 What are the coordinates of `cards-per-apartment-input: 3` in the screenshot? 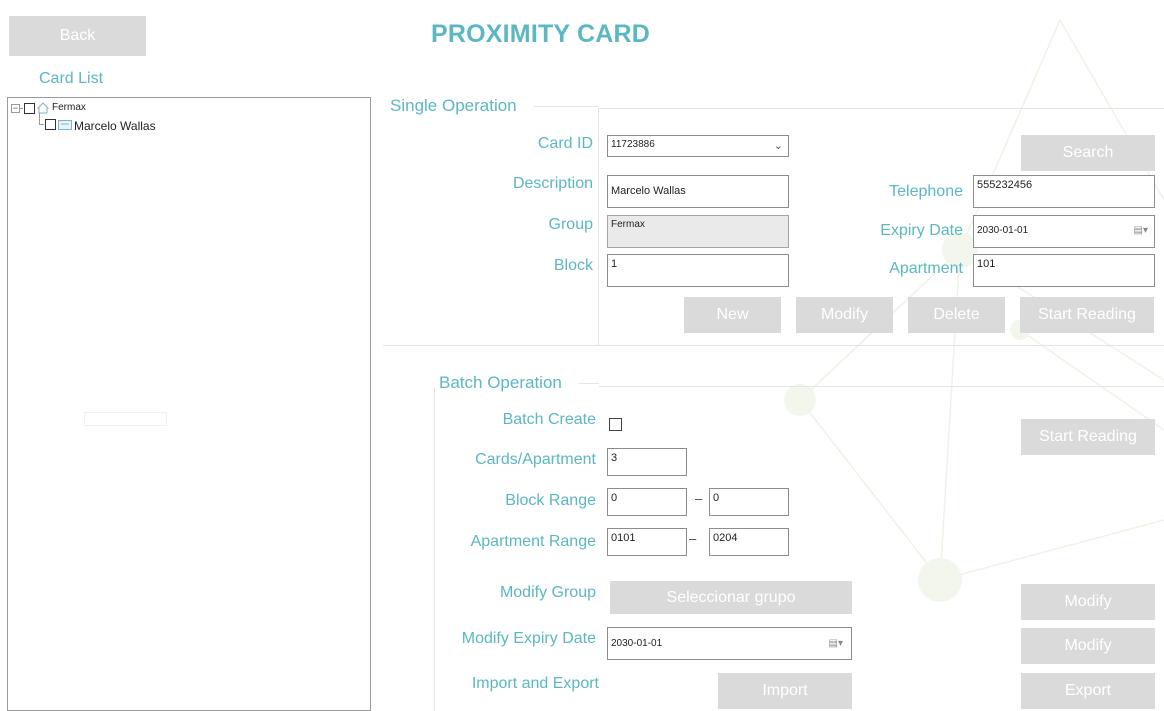 It's located at (647, 462).